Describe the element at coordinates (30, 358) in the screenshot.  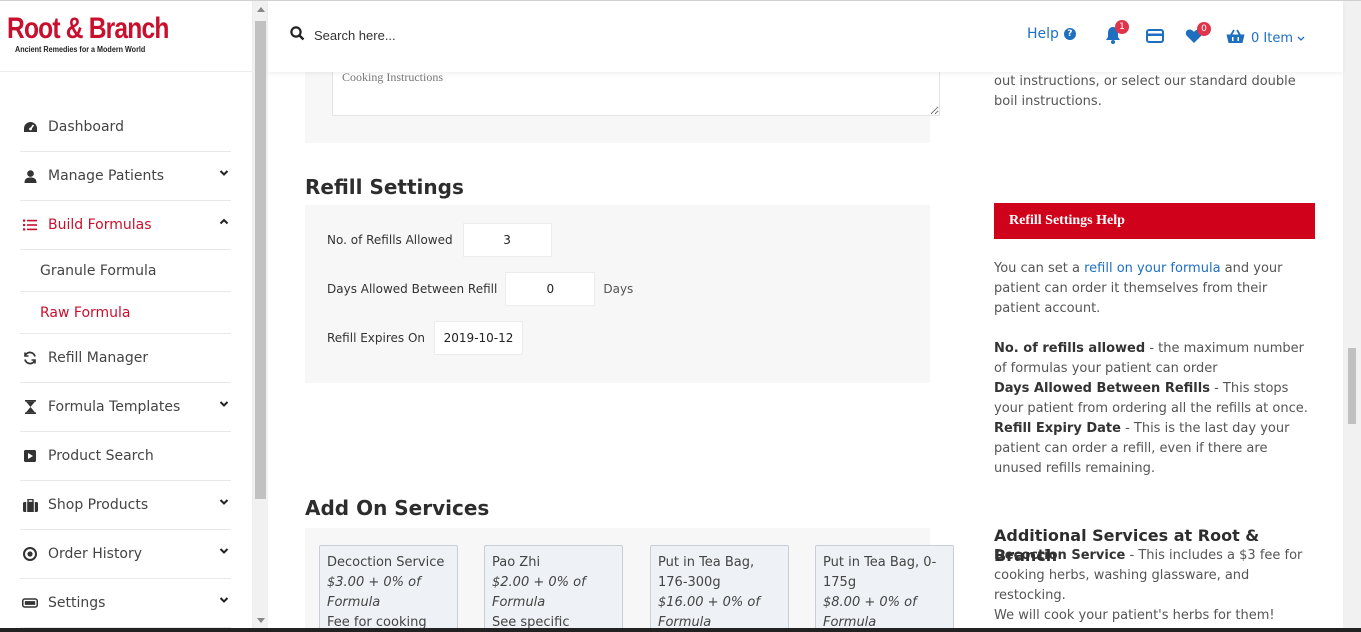
I see `refresh-icon` at that location.